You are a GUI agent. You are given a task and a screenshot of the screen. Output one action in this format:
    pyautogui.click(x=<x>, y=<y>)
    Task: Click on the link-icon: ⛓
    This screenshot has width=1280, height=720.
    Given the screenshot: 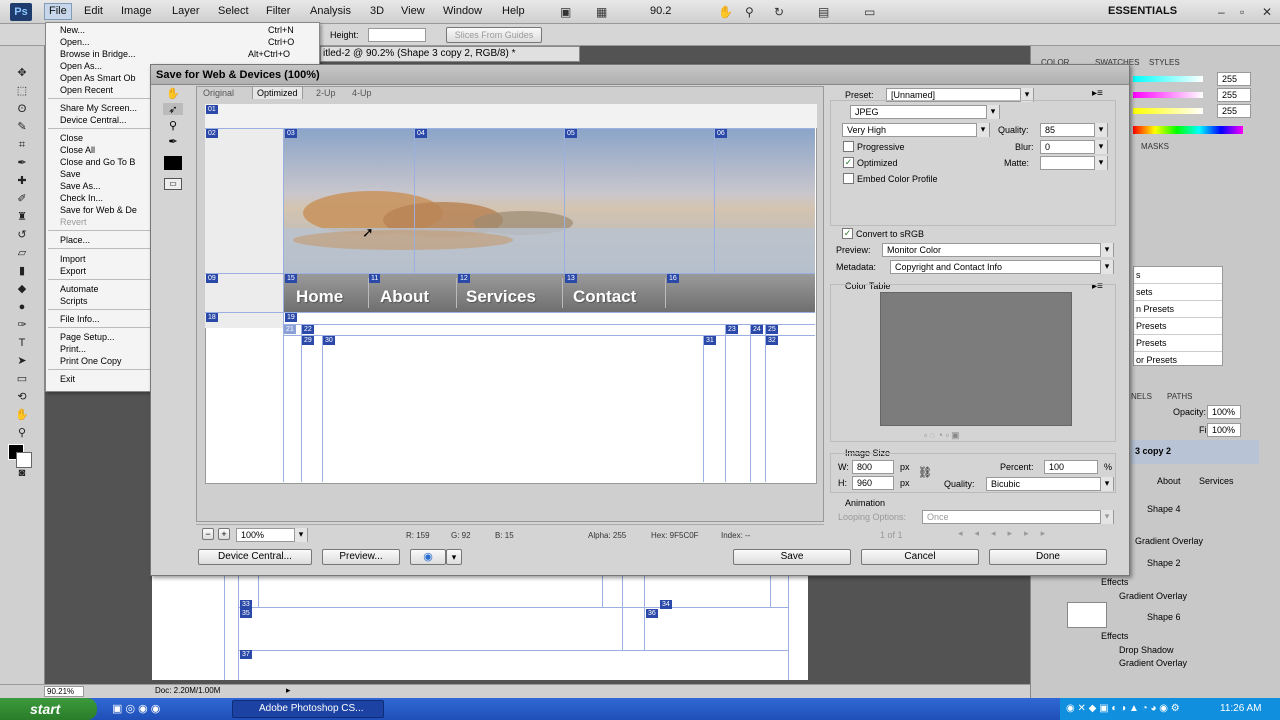 What is the action you would take?
    pyautogui.click(x=925, y=472)
    